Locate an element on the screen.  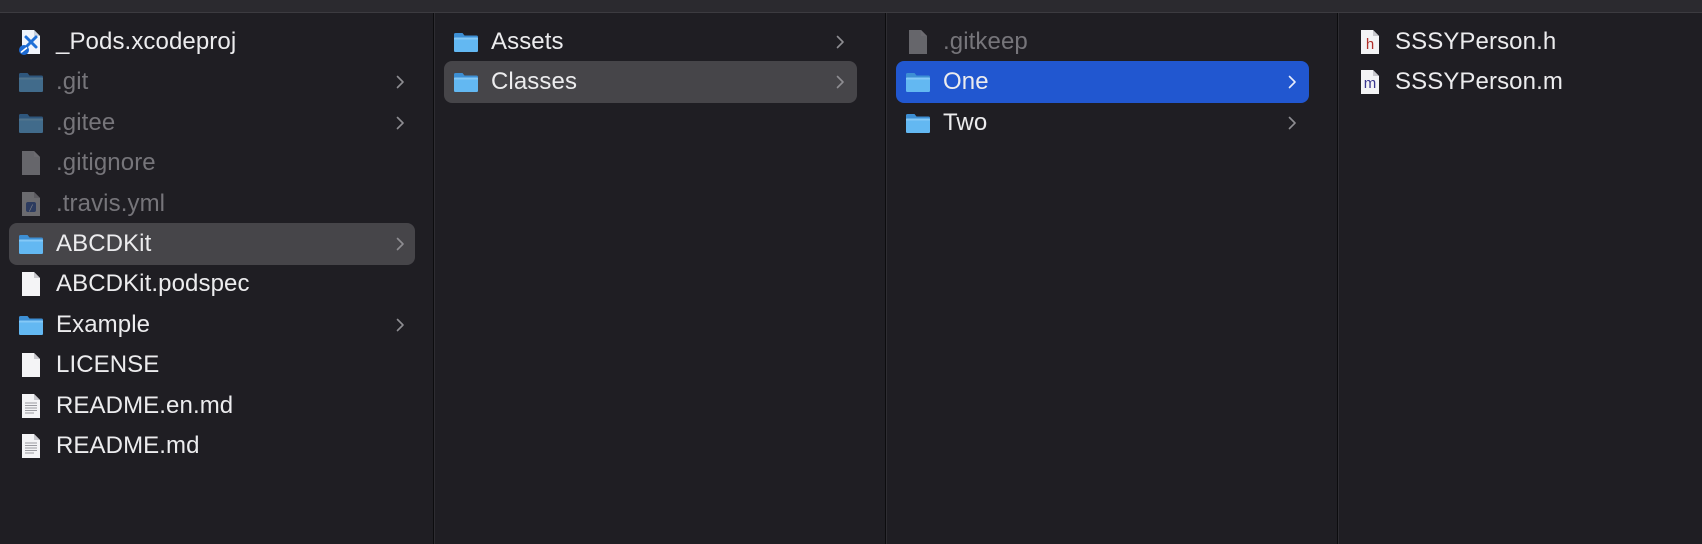
file-row: m SSSYPerson.m is located at coordinates (1525, 82).